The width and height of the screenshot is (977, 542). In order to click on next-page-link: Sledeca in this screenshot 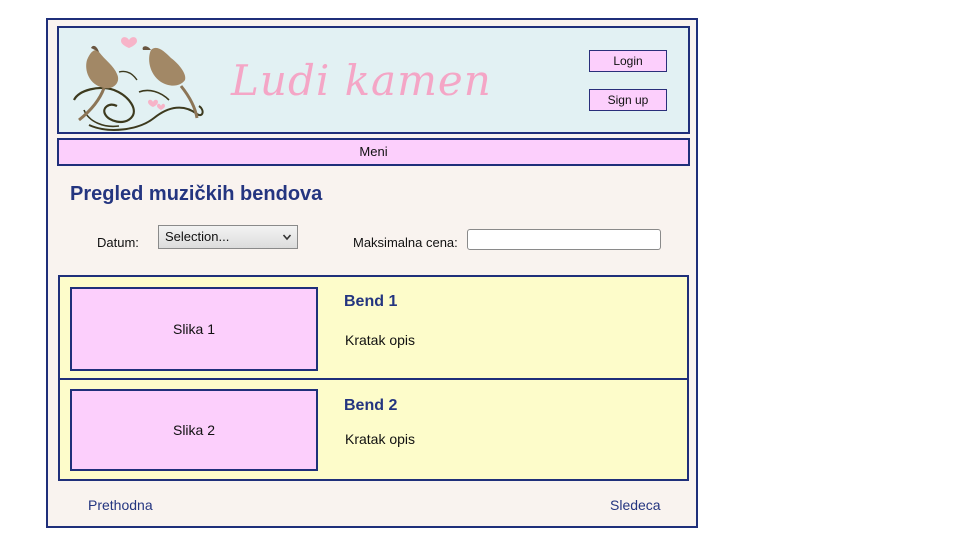, I will do `click(635, 505)`.